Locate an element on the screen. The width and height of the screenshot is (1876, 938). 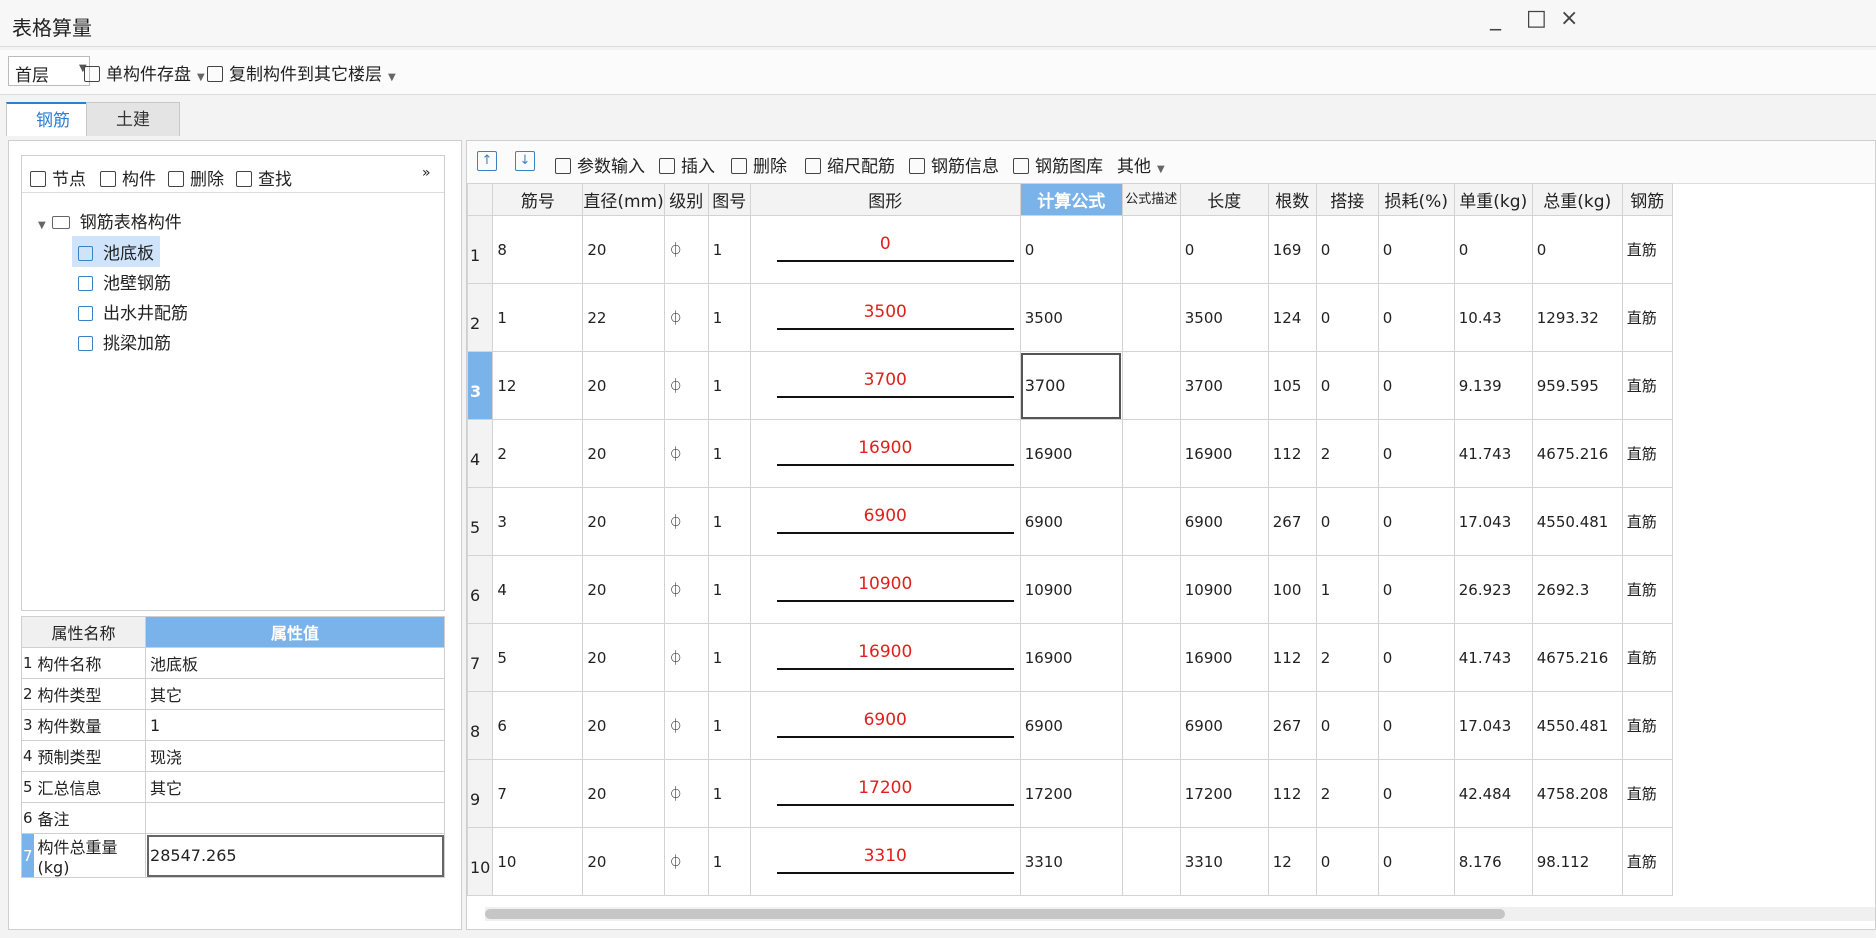
col-length: 长度 is located at coordinates (1224, 199).